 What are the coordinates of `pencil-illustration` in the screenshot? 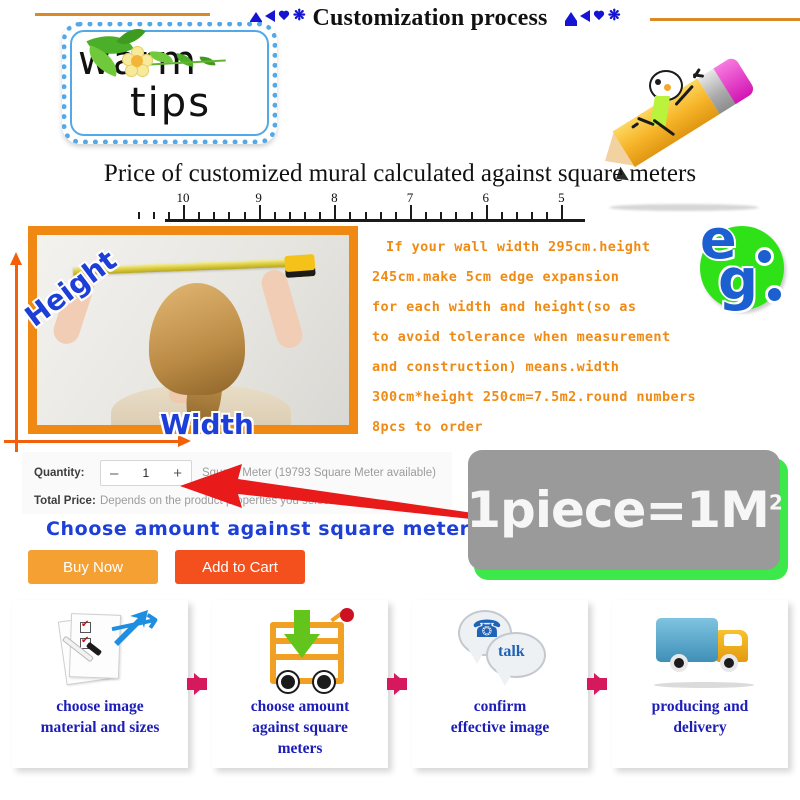 It's located at (696, 141).